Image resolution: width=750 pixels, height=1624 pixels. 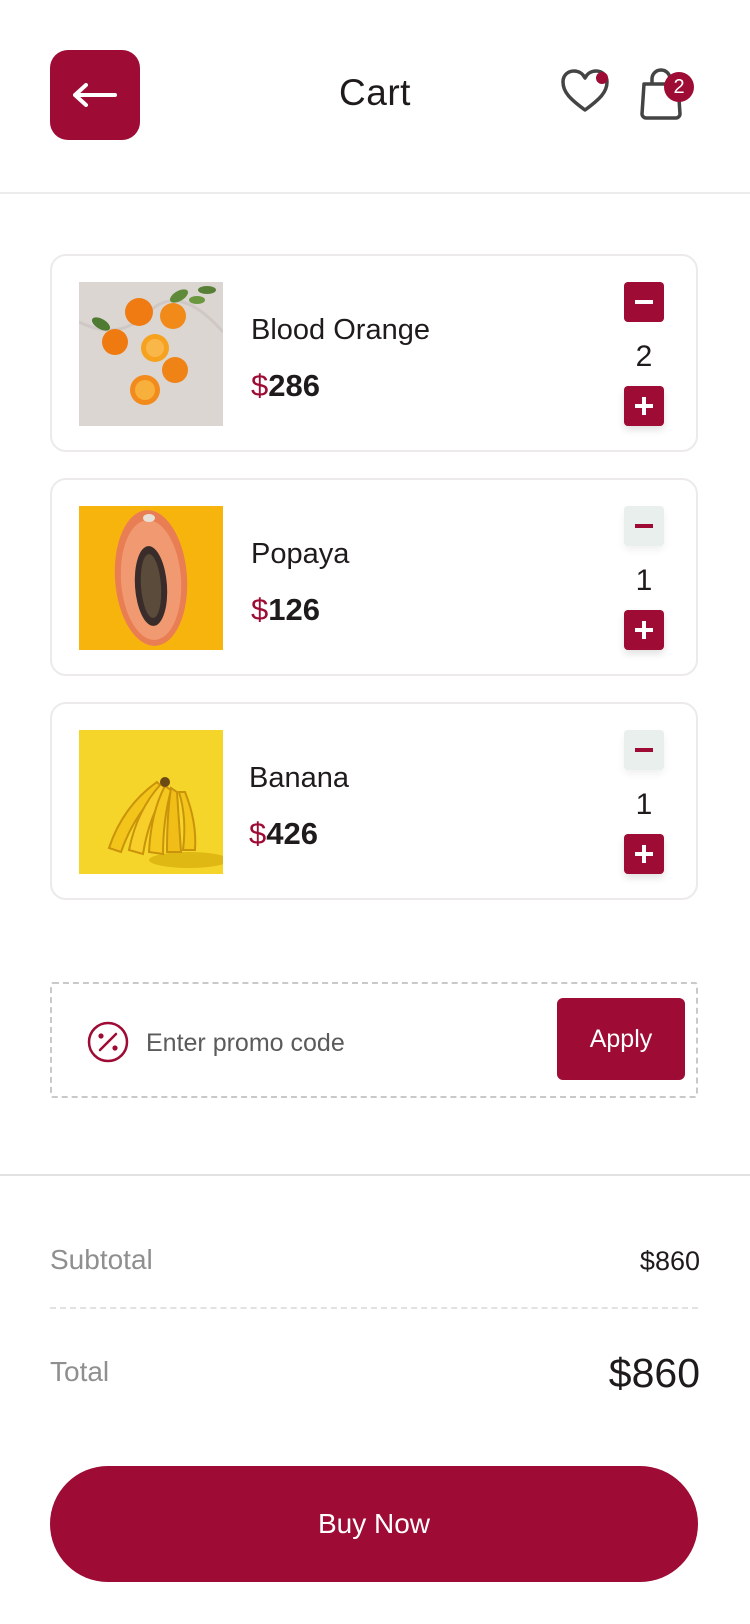 I want to click on item-price: $426, so click(x=283, y=834).